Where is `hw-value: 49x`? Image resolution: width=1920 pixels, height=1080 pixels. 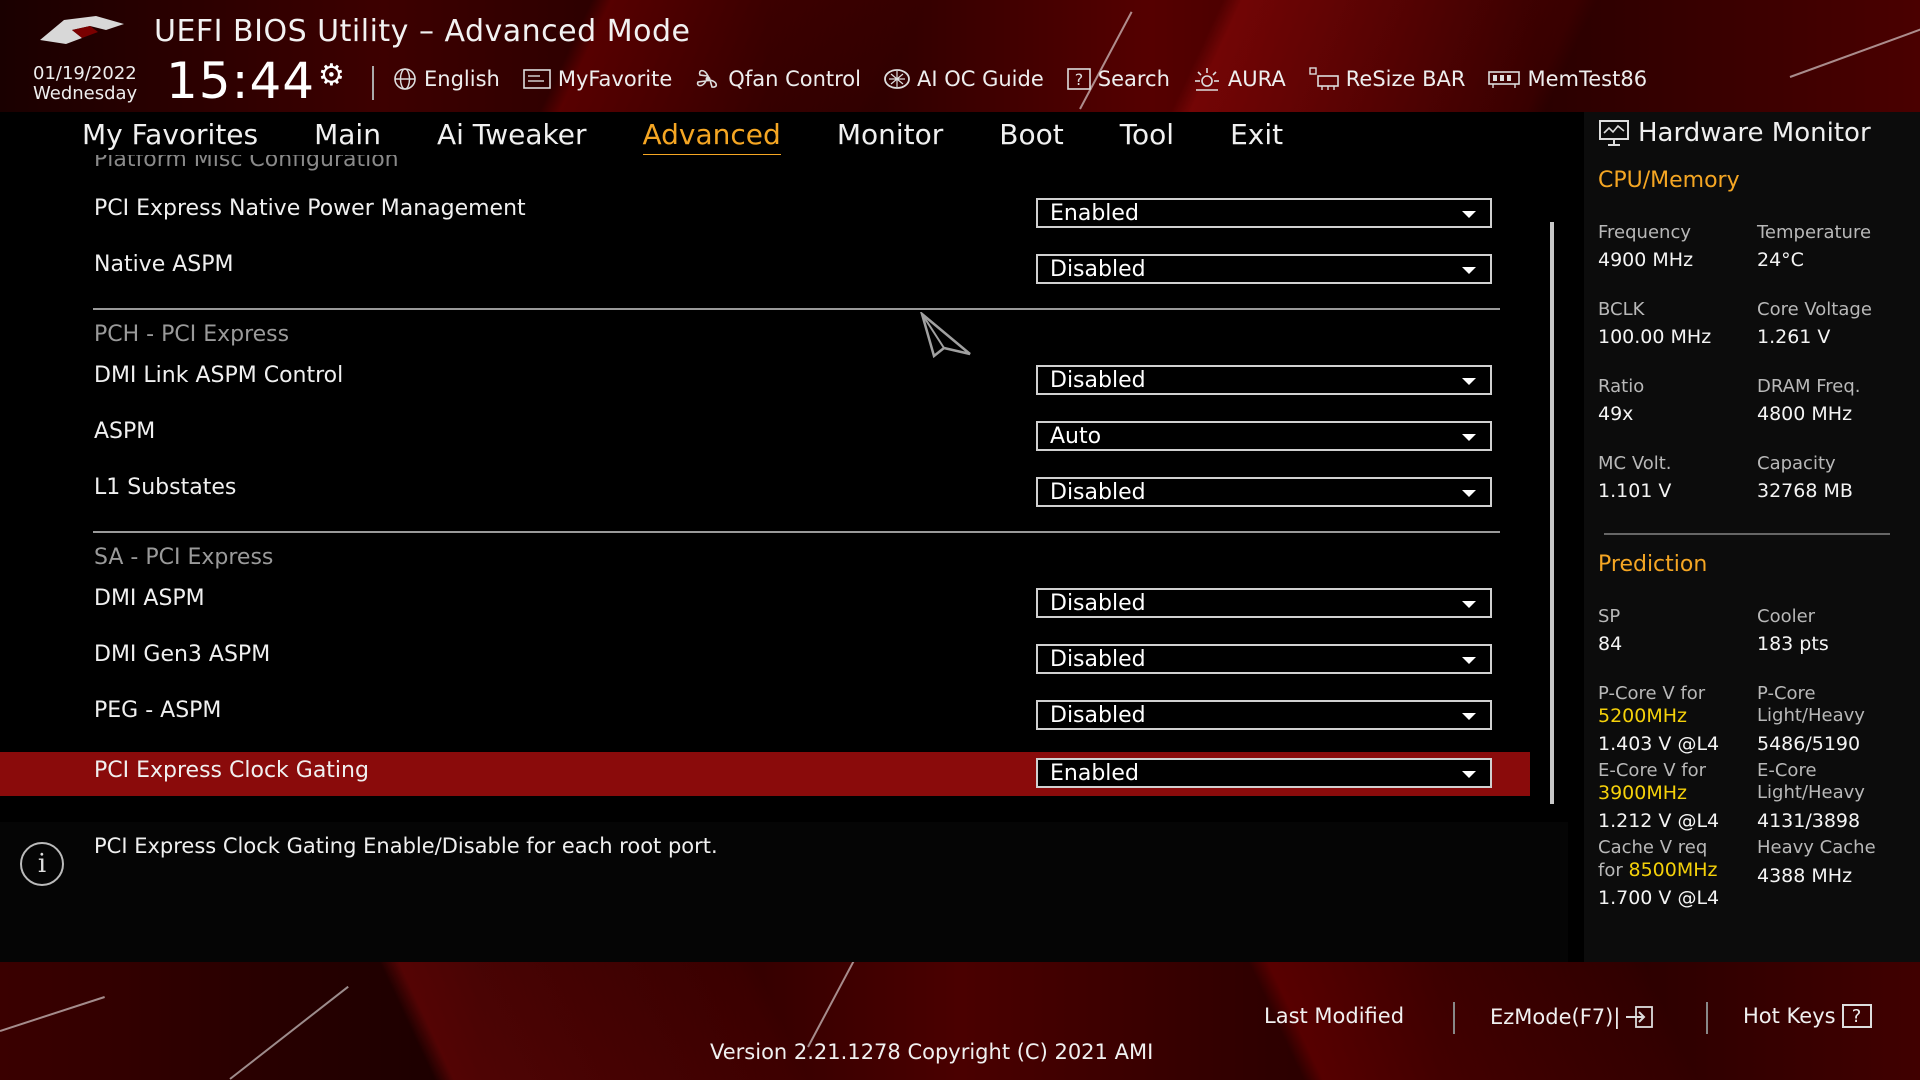 hw-value: 49x is located at coordinates (1616, 414).